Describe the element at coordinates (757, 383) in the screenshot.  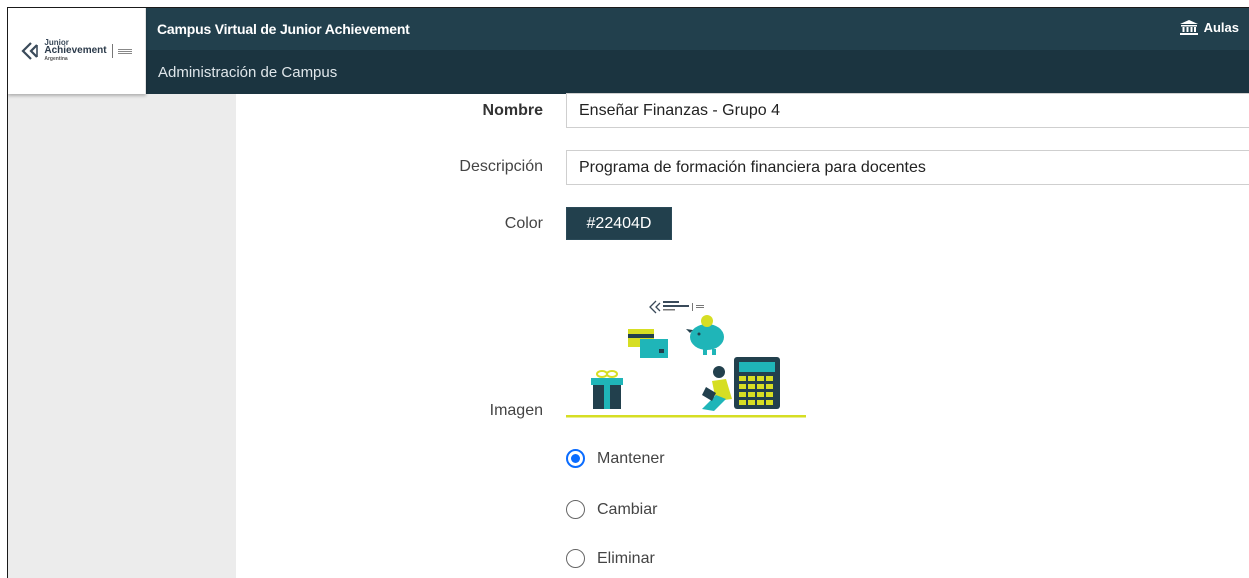
I see `calculator-icon` at that location.